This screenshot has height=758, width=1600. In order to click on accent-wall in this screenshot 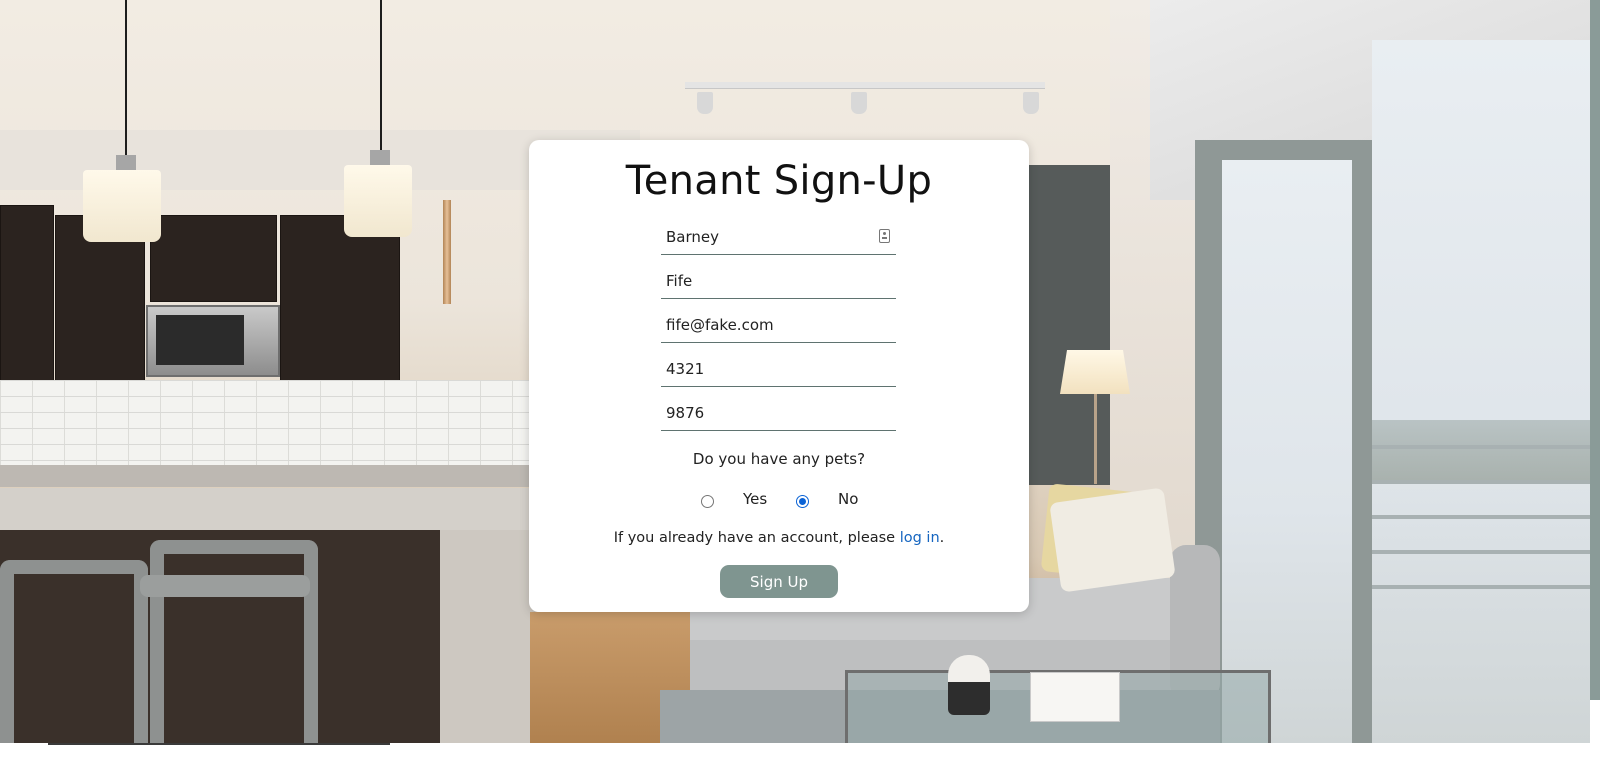, I will do `click(1069, 325)`.